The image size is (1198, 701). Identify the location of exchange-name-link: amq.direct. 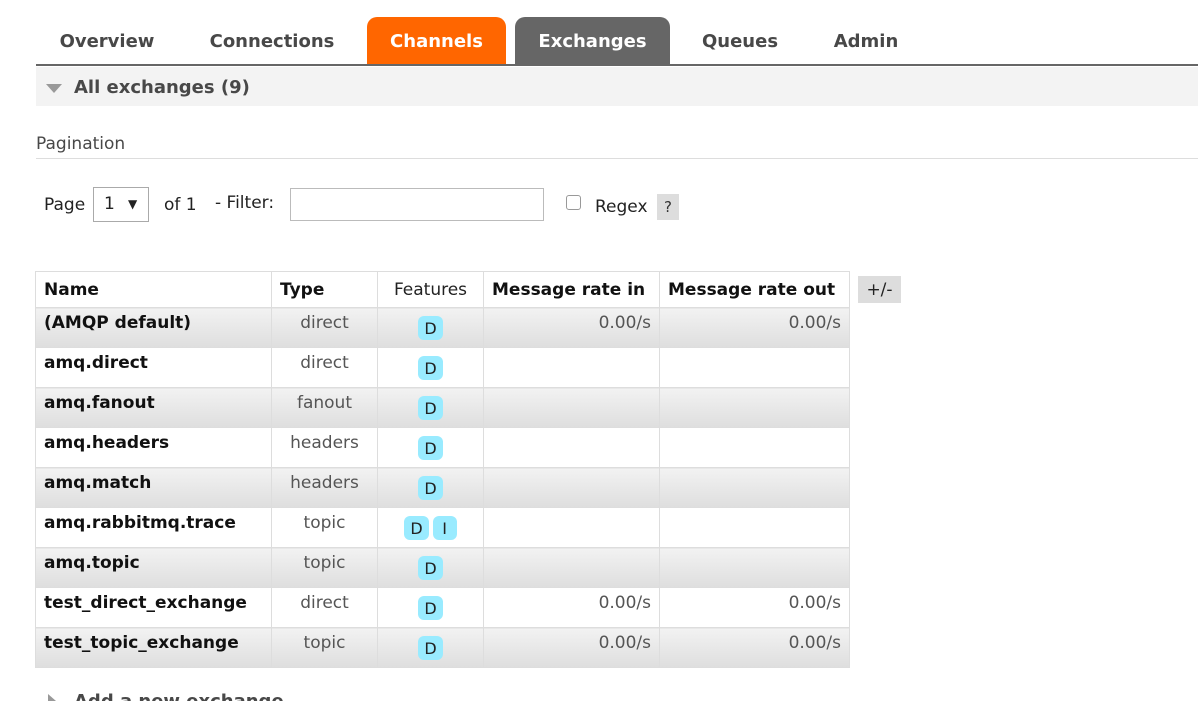
(153, 367).